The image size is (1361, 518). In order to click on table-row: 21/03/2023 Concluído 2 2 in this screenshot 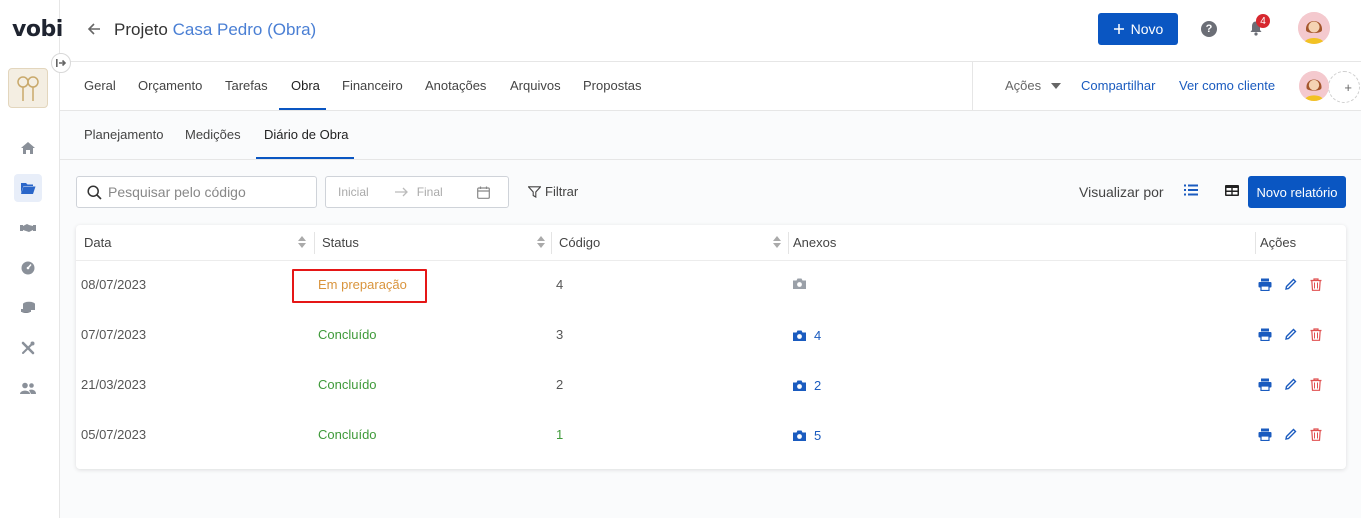, I will do `click(711, 386)`.